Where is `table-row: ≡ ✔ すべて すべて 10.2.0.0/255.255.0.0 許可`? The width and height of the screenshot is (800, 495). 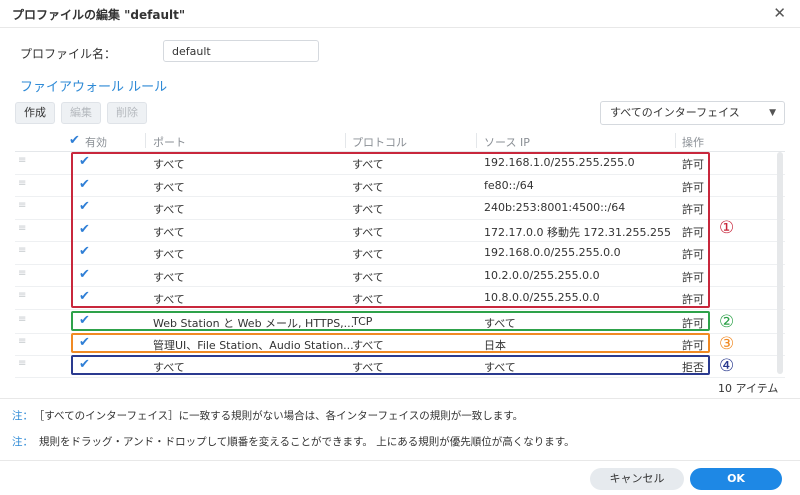
table-row: ≡ ✔ すべて すべて 10.2.0.0/255.255.0.0 許可 is located at coordinates (400, 276).